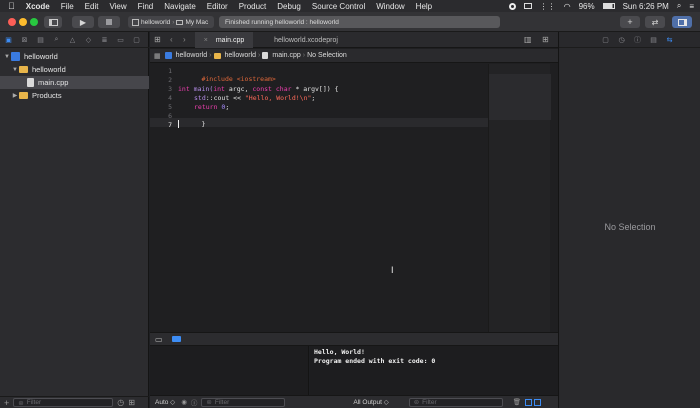 This screenshot has height=408, width=700. I want to click on find-navigator-icon: ⌕, so click(56, 39).